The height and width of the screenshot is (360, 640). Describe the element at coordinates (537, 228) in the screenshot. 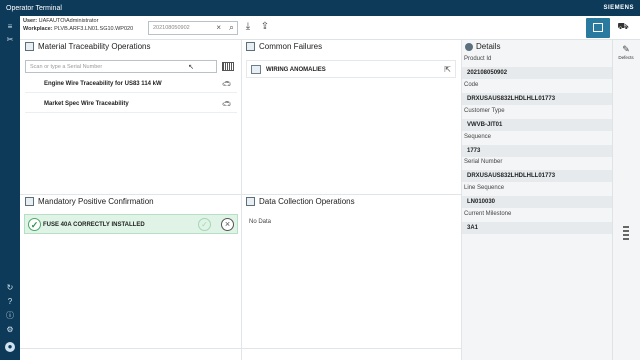

I see `detail-value: 3A1` at that location.